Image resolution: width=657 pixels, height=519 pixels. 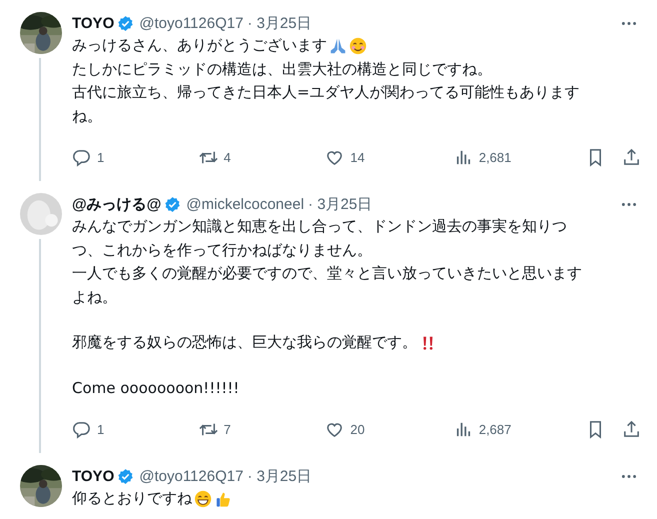 I want to click on post-text: つ、これからを作って行かねばなりません。, so click(x=222, y=250).